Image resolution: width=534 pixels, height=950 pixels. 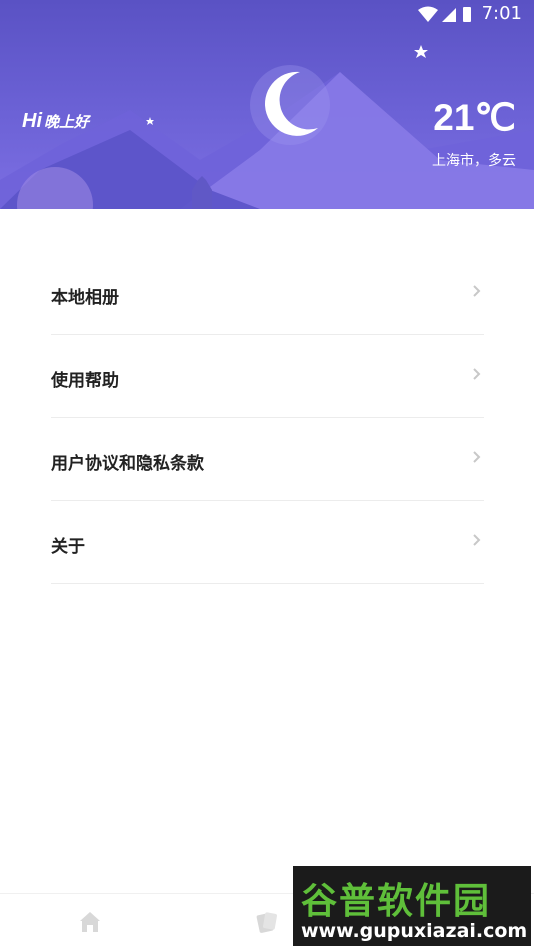 What do you see at coordinates (449, 15) in the screenshot?
I see `signal-icon` at bounding box center [449, 15].